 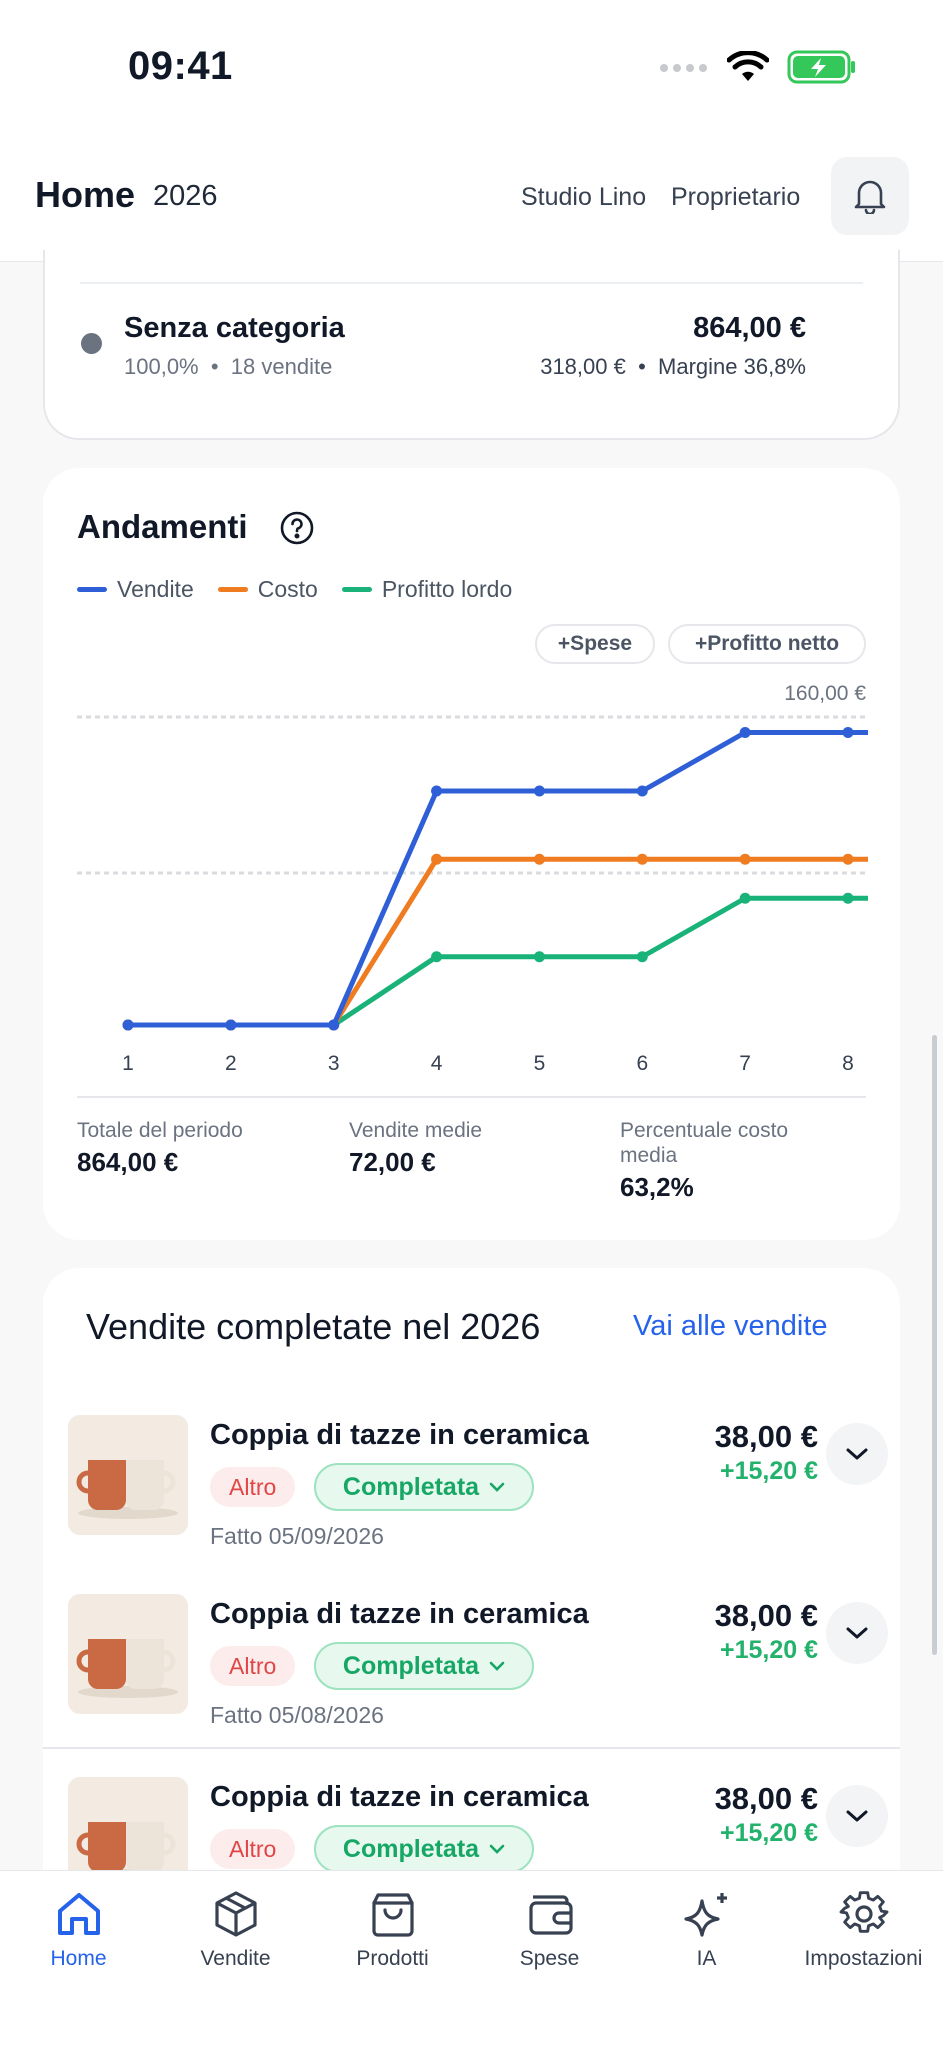 What do you see at coordinates (642, 1063) in the screenshot?
I see `x-tick-label: 6` at bounding box center [642, 1063].